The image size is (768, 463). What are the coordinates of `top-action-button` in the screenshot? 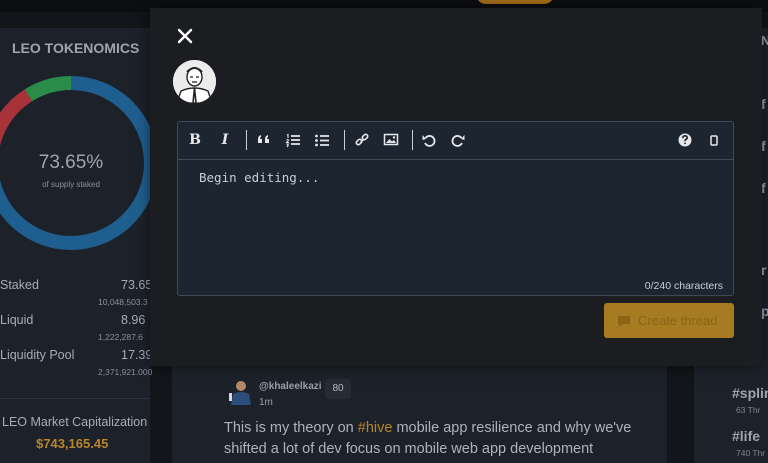 It's located at (515, 2).